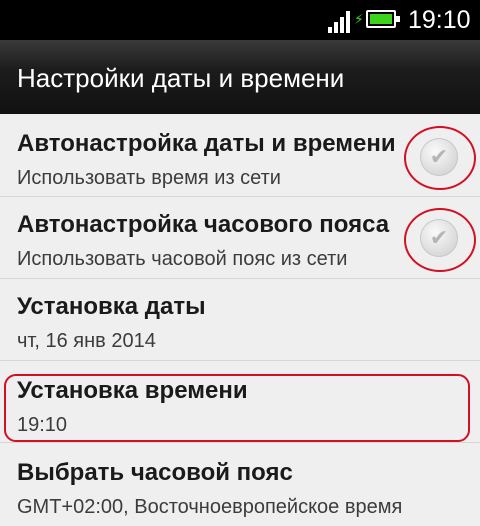 The image size is (480, 526). What do you see at coordinates (149, 178) in the screenshot?
I see `auto-datetime-subtitle: Использовать время из сети` at bounding box center [149, 178].